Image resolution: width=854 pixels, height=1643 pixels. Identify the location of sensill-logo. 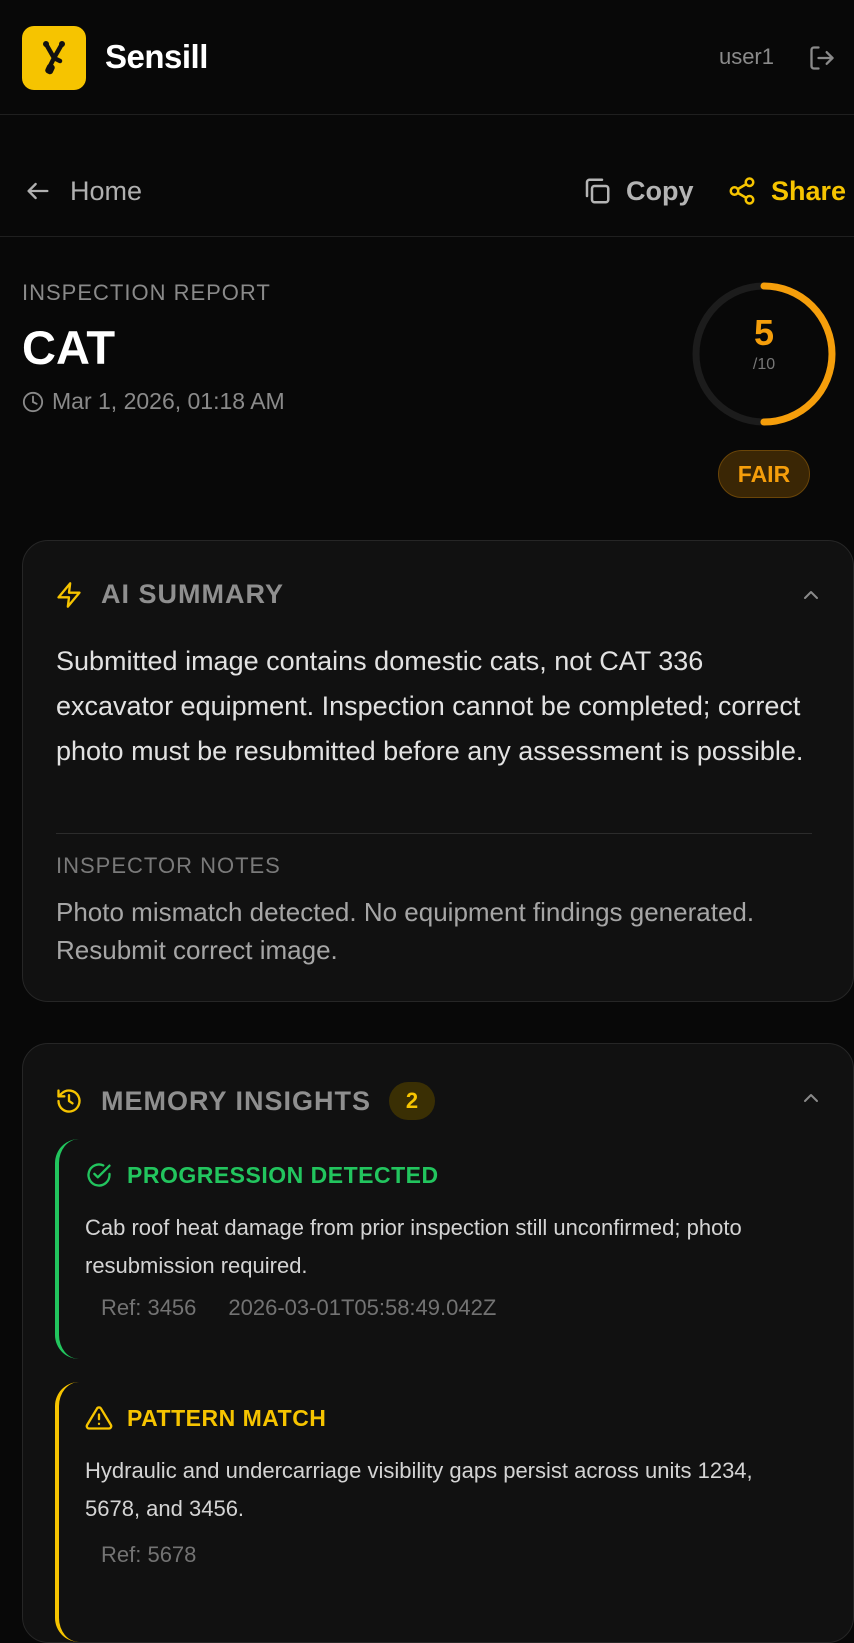
(54, 58).